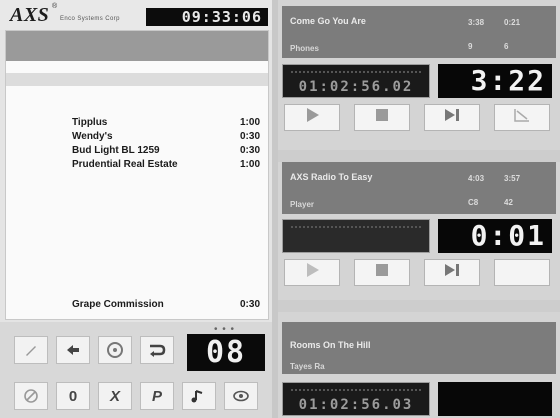 This screenshot has width=560, height=418. Describe the element at coordinates (328, 21) in the screenshot. I see `player-title: Come Go You Are` at that location.